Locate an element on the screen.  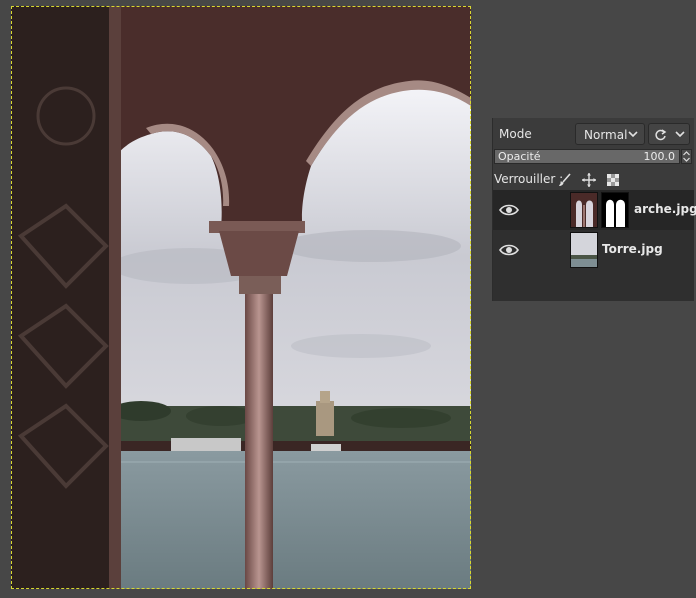
move-icon is located at coordinates (589, 180).